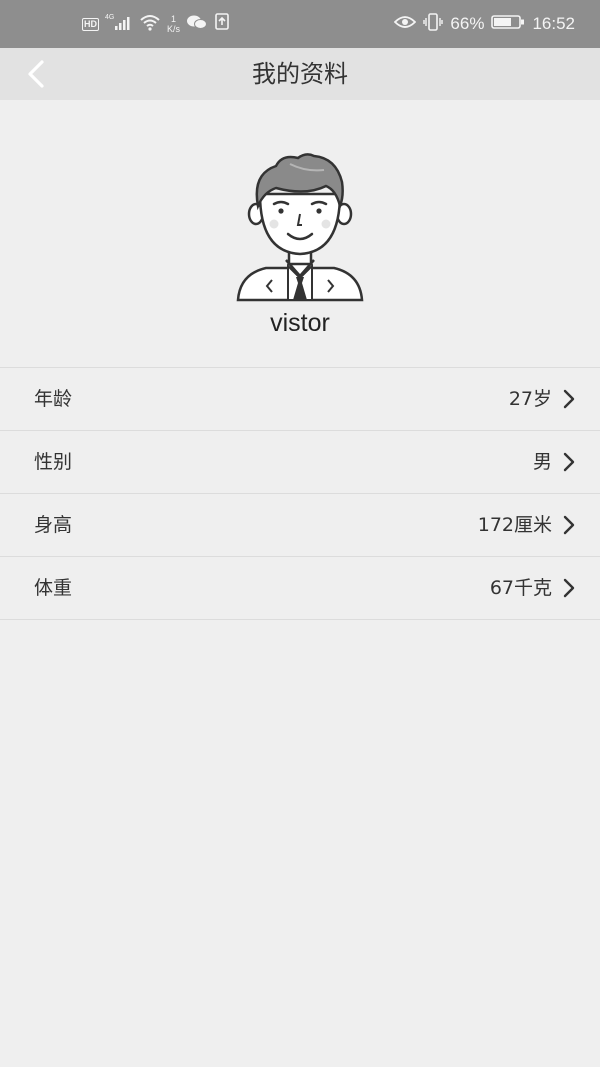 The height and width of the screenshot is (1067, 600). Describe the element at coordinates (197, 24) in the screenshot. I see `wechat-icon` at that location.